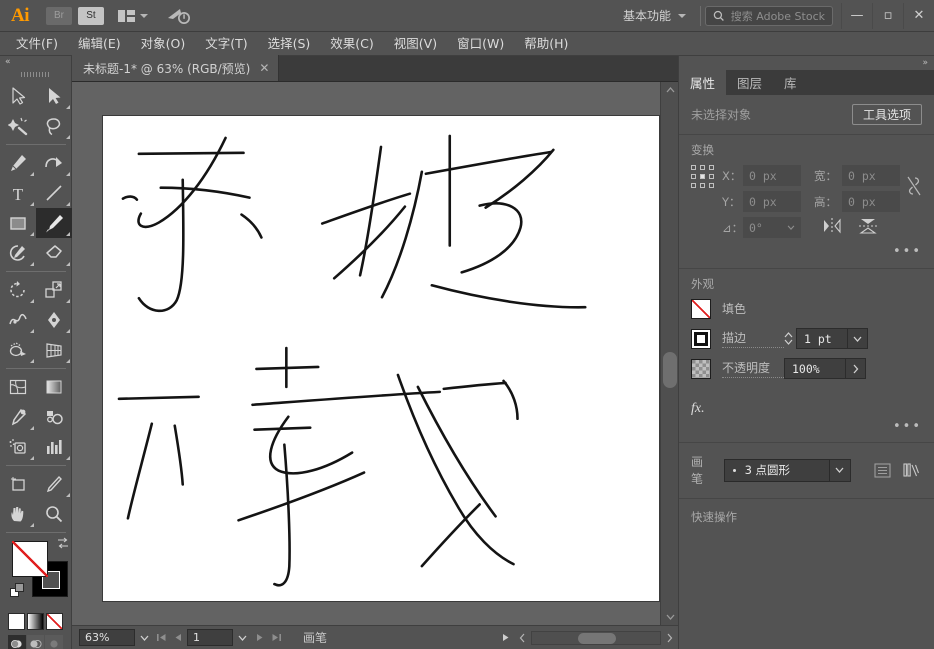 Image resolution: width=934 pixels, height=649 pixels. Describe the element at coordinates (701, 368) in the screenshot. I see `opacity-swatch` at that location.